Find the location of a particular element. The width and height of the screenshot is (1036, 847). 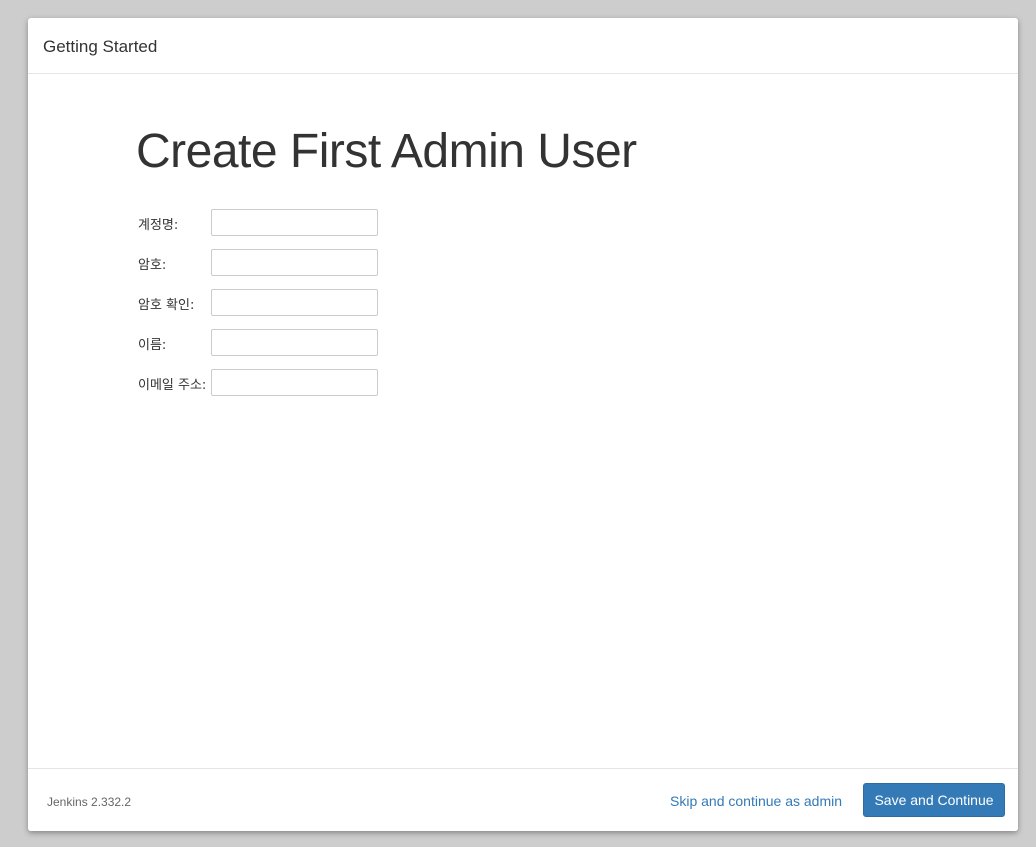

page-heading: Create First Admin User is located at coordinates (386, 151).